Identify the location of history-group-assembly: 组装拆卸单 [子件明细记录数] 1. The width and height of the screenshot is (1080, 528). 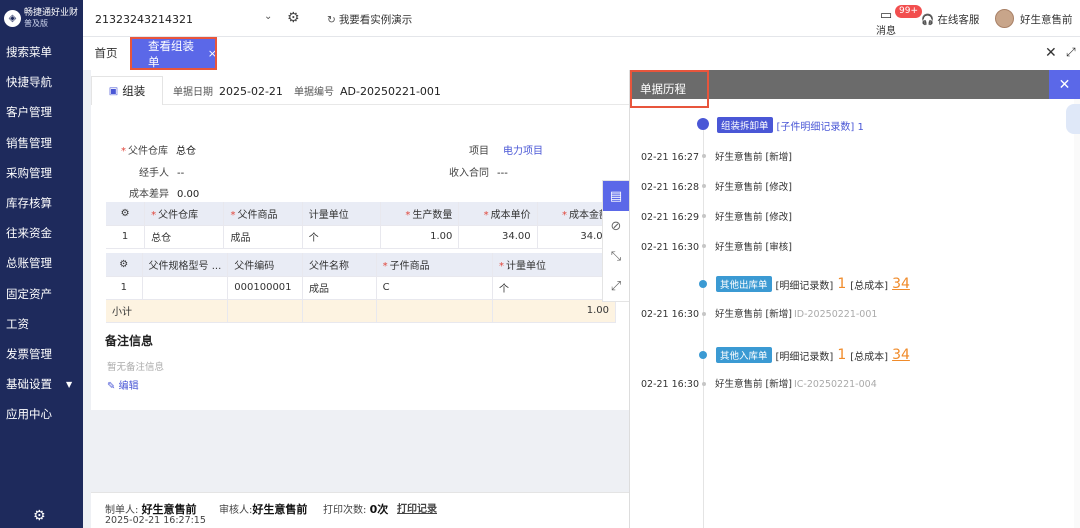
(790, 125).